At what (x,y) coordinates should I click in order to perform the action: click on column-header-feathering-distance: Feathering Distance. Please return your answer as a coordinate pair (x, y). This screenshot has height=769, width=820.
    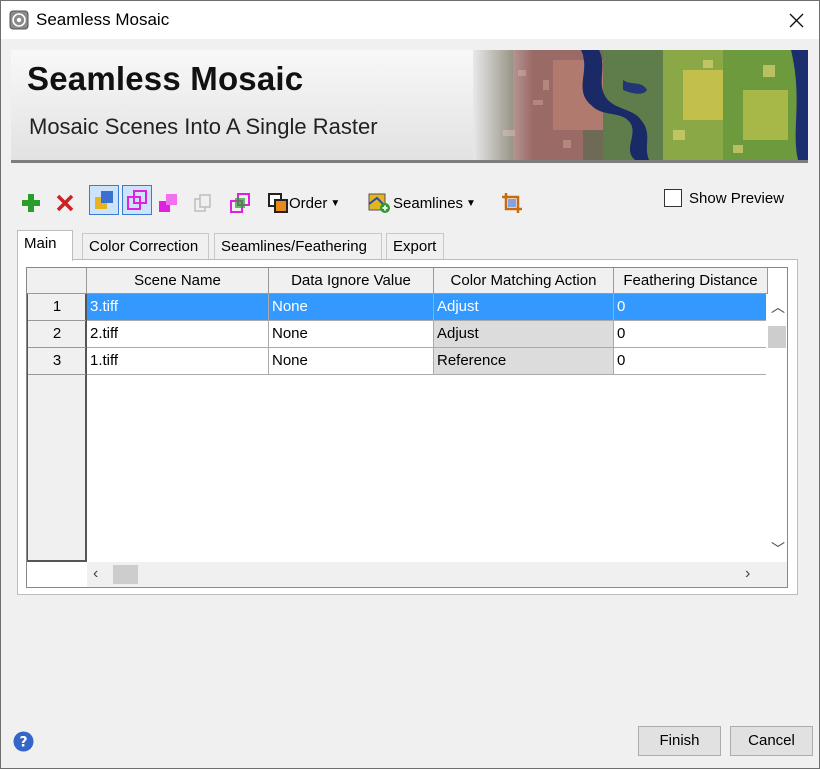
    Looking at the image, I should click on (691, 281).